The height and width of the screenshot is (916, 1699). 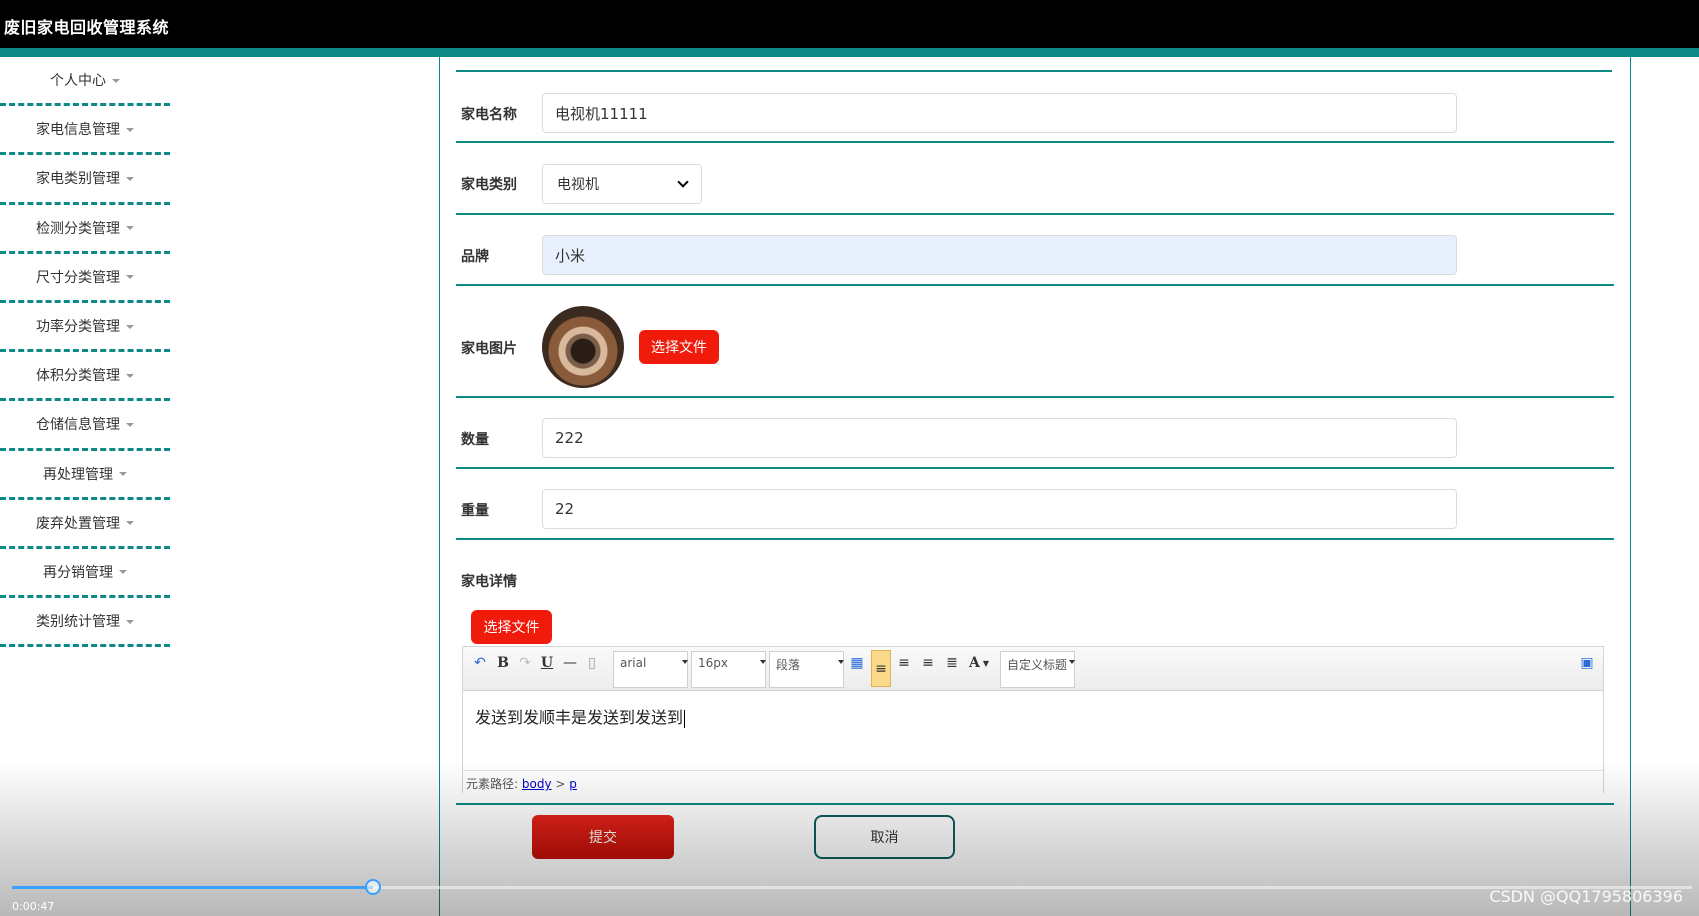 I want to click on sidebar-item-inspection-category: 检测分类管理, so click(x=85, y=229).